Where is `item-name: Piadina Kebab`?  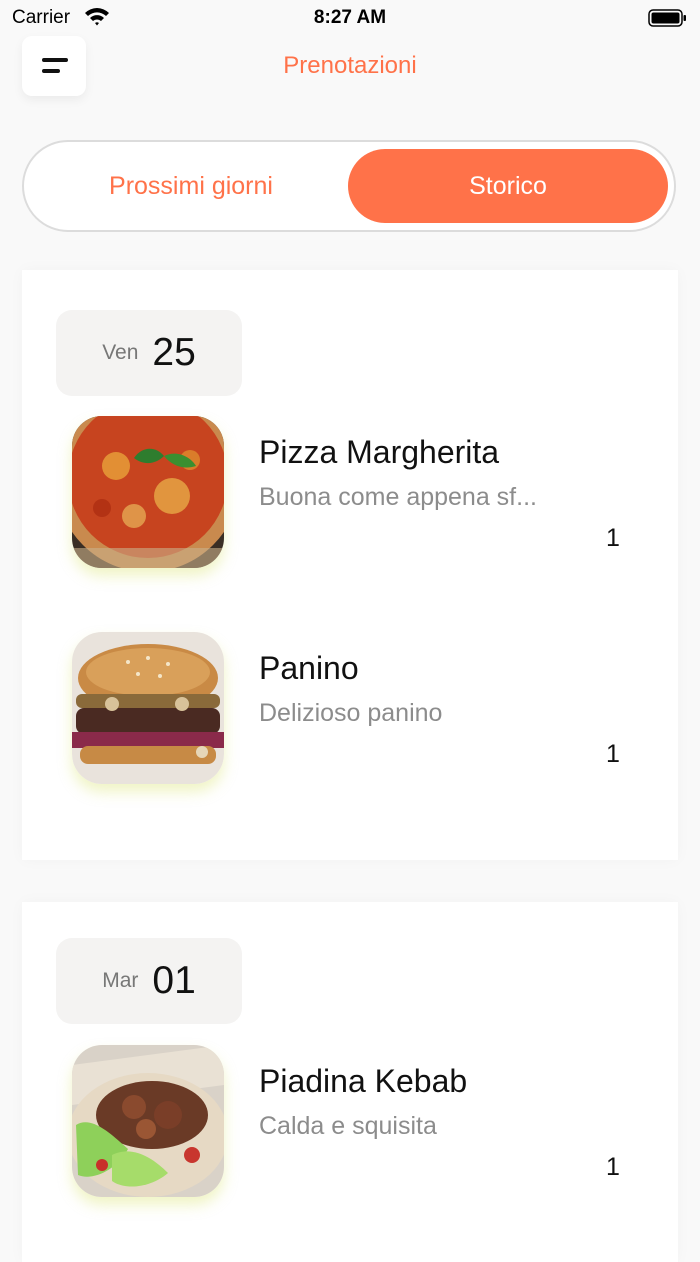
item-name: Piadina Kebab is located at coordinates (363, 1081).